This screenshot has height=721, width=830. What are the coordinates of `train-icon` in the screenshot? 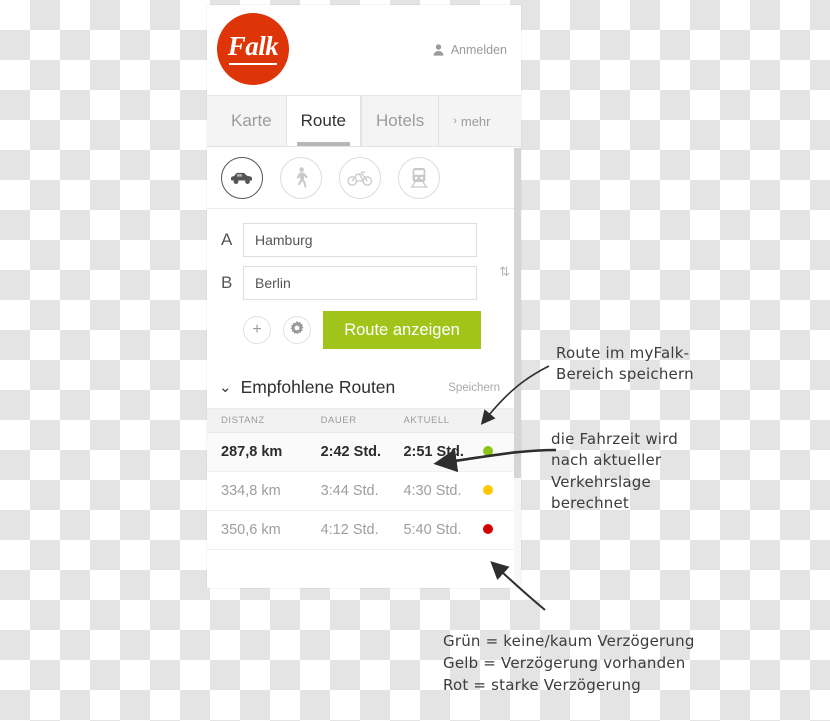 It's located at (419, 178).